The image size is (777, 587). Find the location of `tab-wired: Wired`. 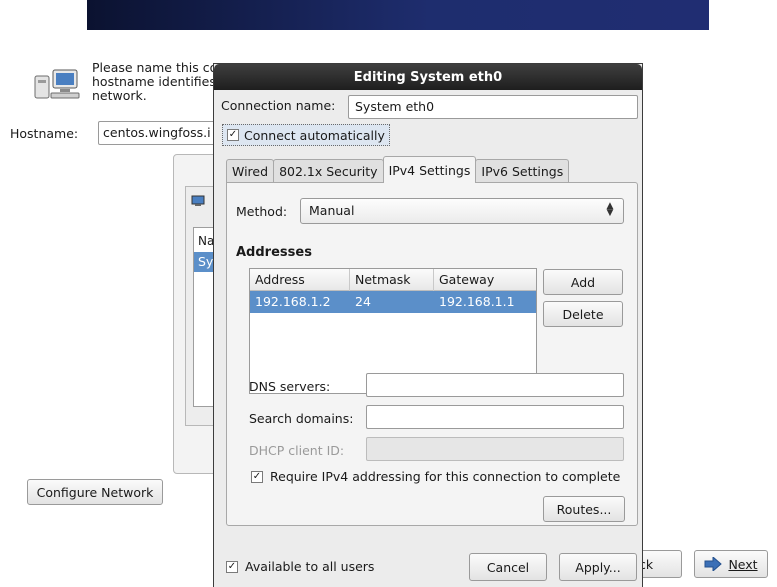

tab-wired: Wired is located at coordinates (250, 171).